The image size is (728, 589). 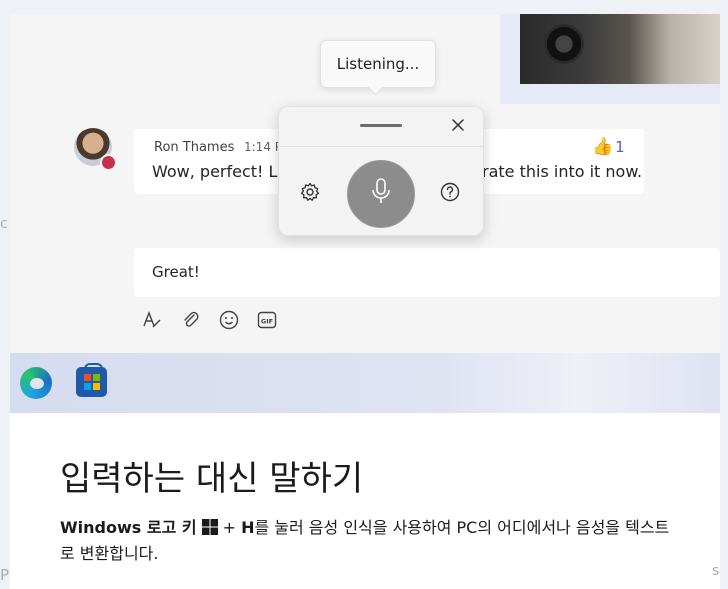 I want to click on compose-text: Great!, so click(x=176, y=272).